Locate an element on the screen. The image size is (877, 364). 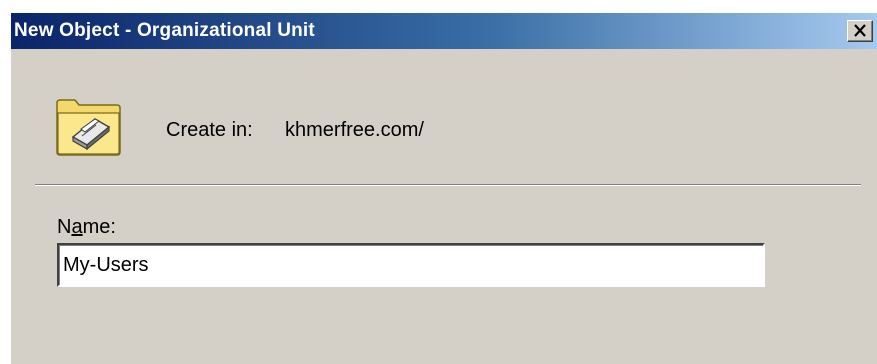
close-button is located at coordinates (860, 31).